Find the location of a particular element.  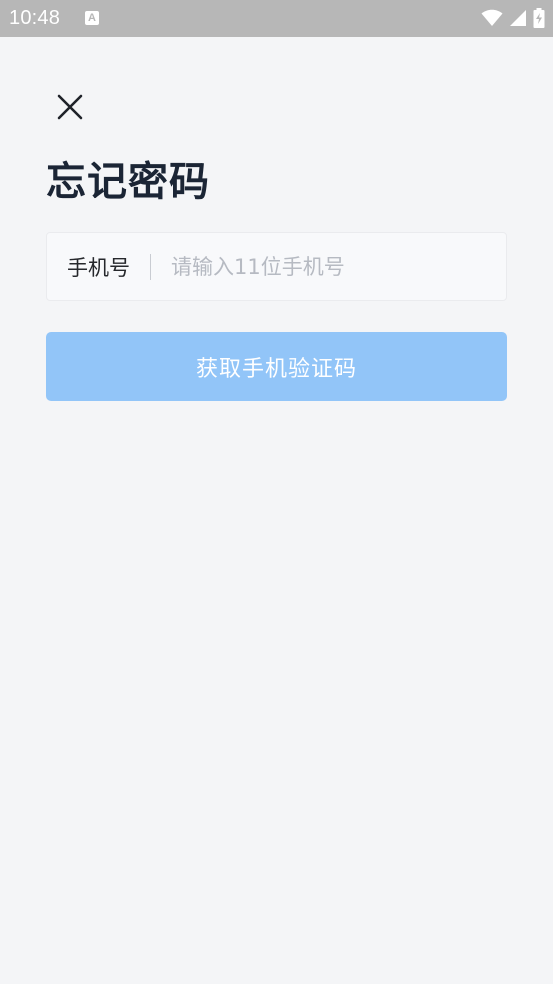

close-icon is located at coordinates (70, 107).